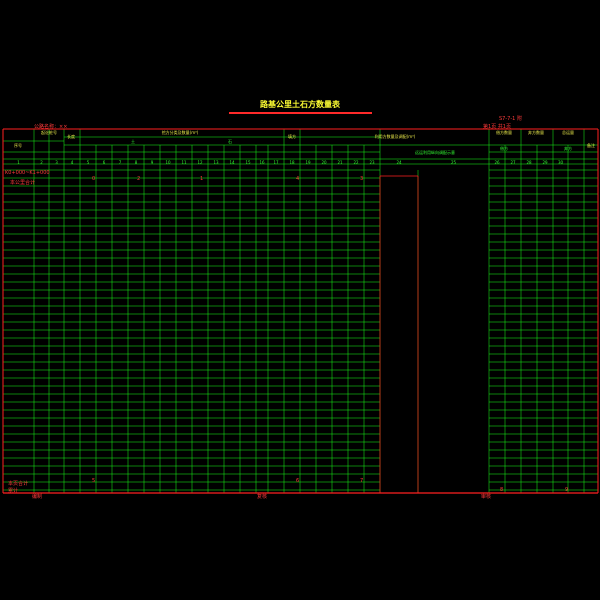  What do you see at coordinates (168, 162) in the screenshot?
I see `column-number: 10` at bounding box center [168, 162].